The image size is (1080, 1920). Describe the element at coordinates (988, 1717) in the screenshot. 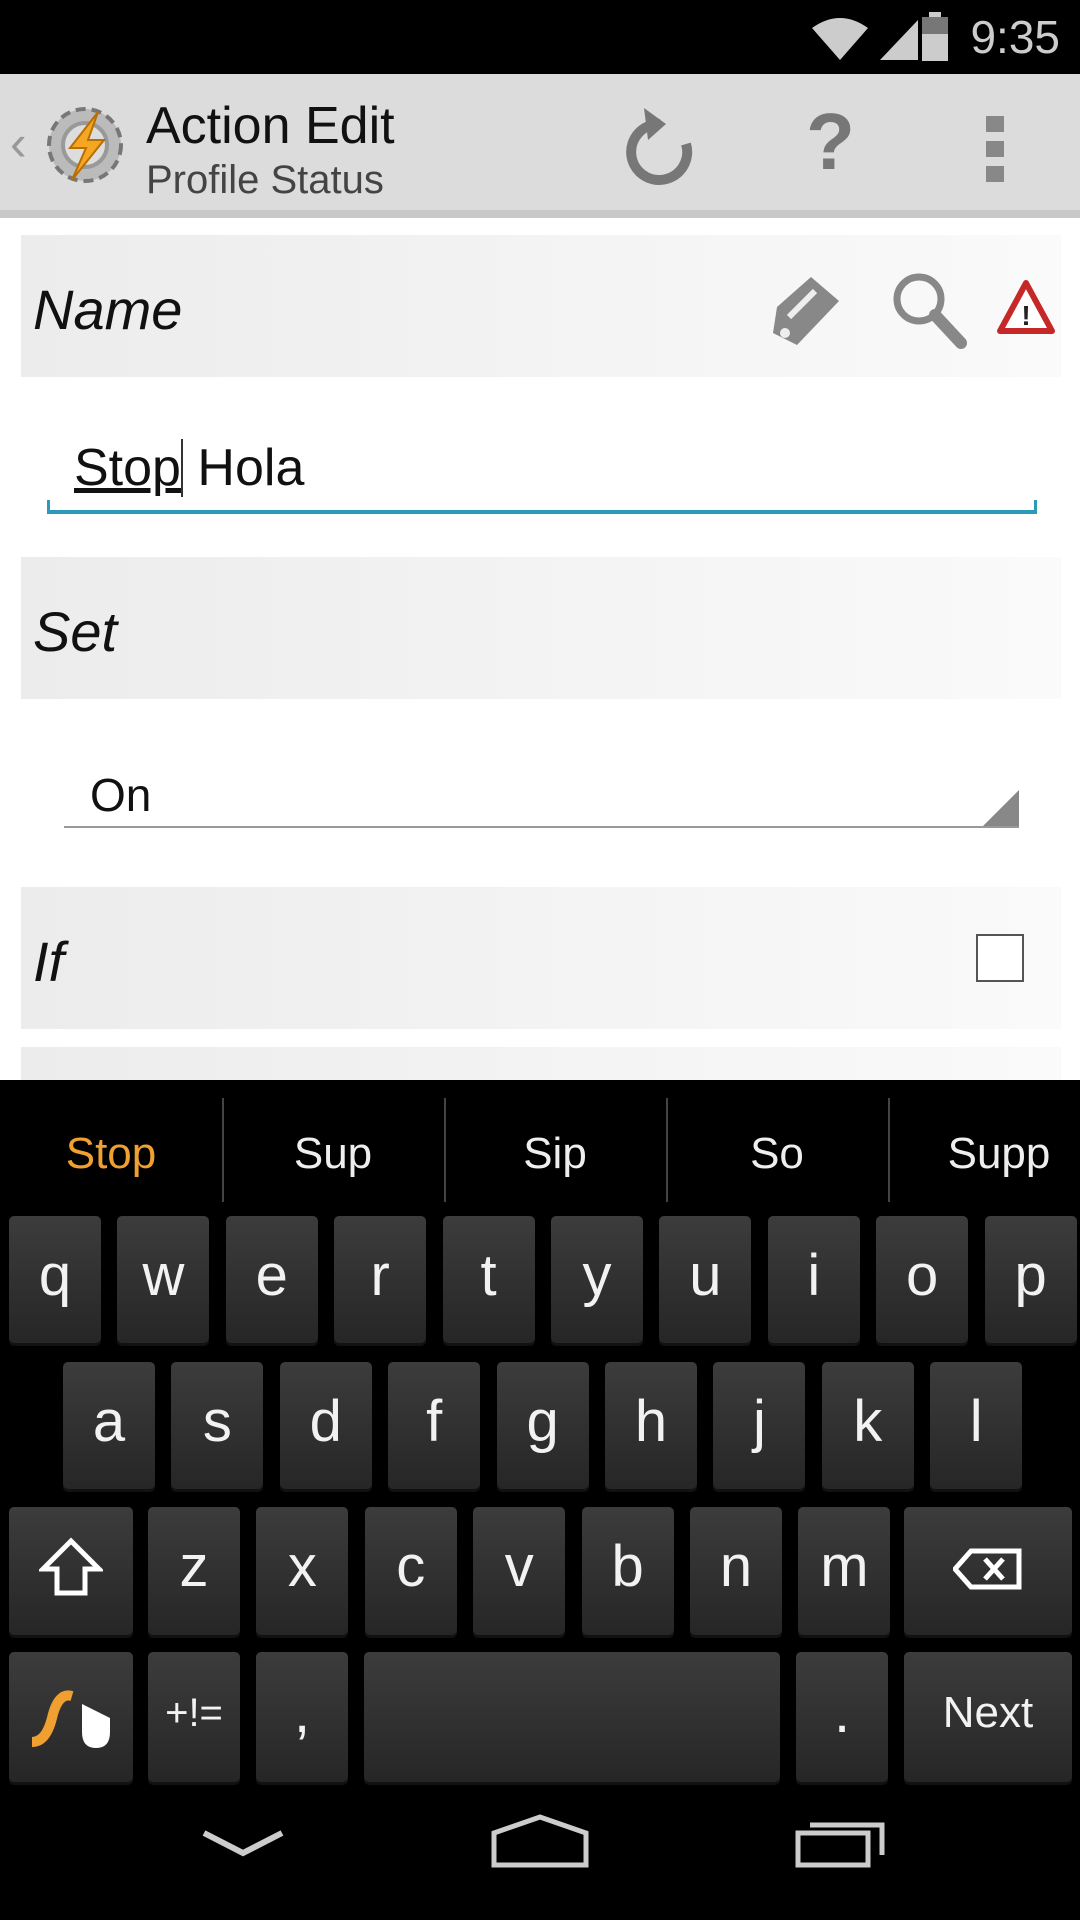

I see `next-key: Next` at that location.